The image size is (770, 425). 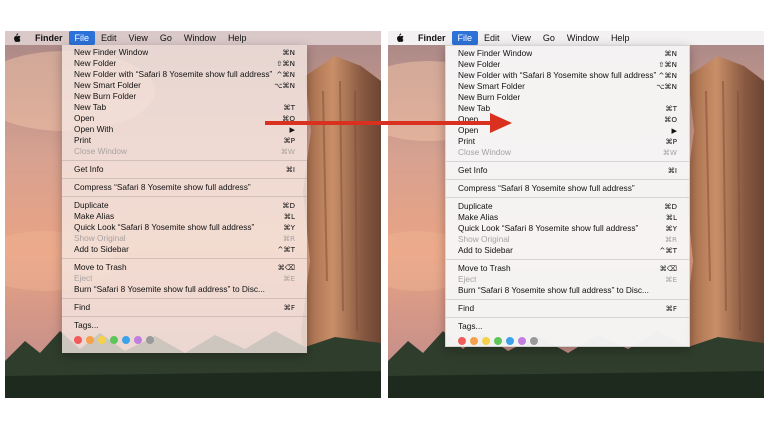 I want to click on menu-item-label: Add to Sidebar, so click(x=485, y=250).